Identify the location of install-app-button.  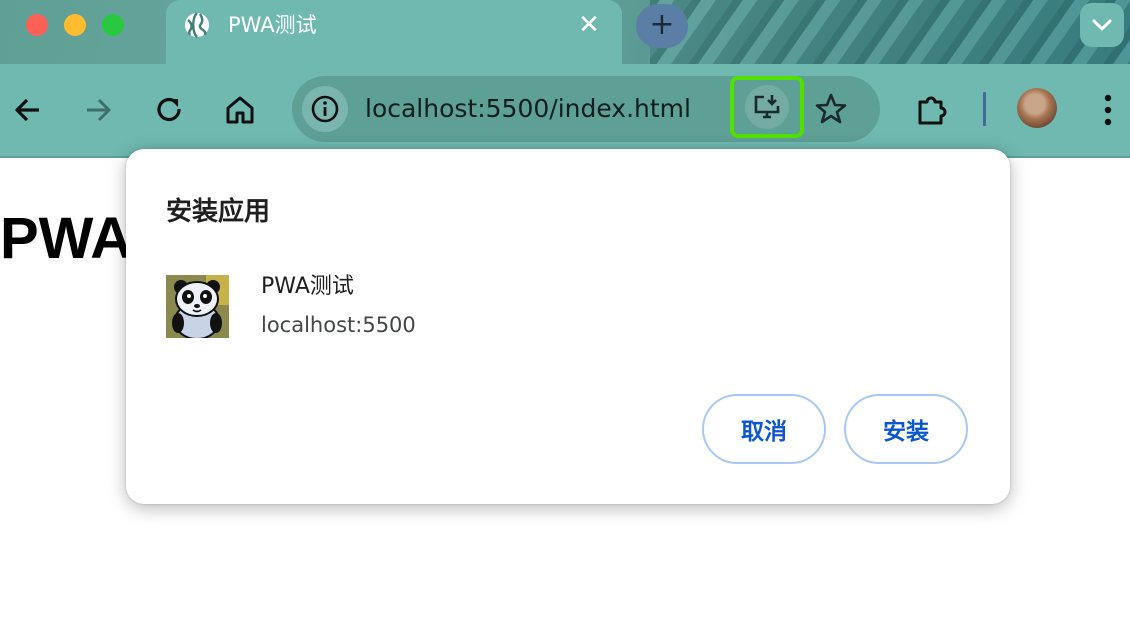
(767, 107).